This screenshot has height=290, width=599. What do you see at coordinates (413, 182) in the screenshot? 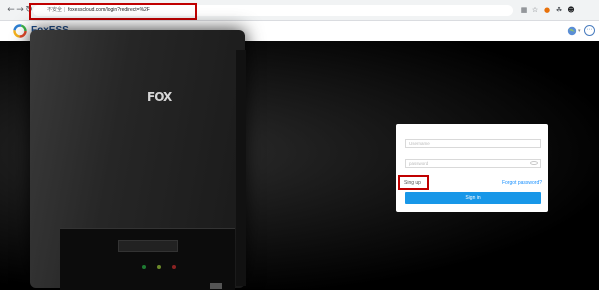
I see `signup-highlight-box` at bounding box center [413, 182].